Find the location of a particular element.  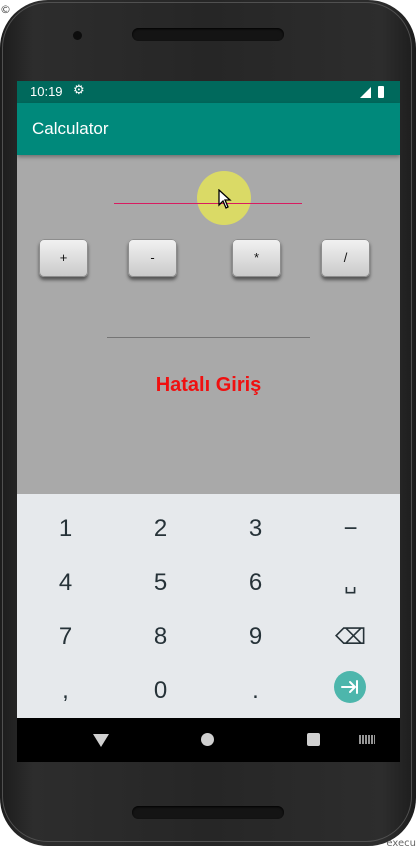

gear-icon: ⚙ is located at coordinates (79, 90).